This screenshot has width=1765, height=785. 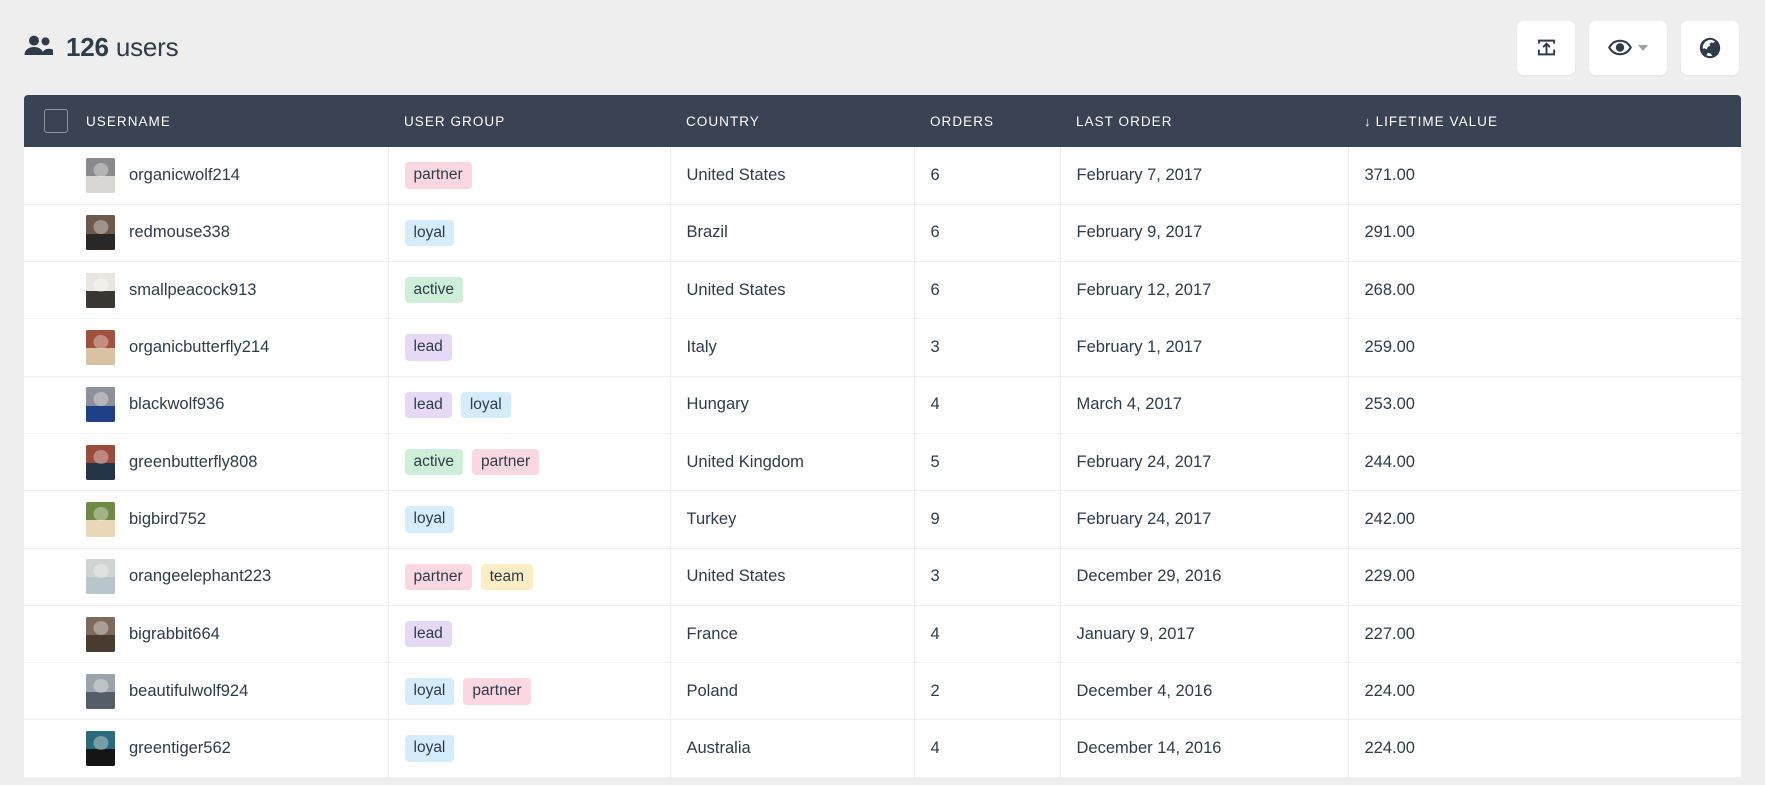 I want to click on cell-lastorder: February 1, 2017, so click(x=1204, y=347).